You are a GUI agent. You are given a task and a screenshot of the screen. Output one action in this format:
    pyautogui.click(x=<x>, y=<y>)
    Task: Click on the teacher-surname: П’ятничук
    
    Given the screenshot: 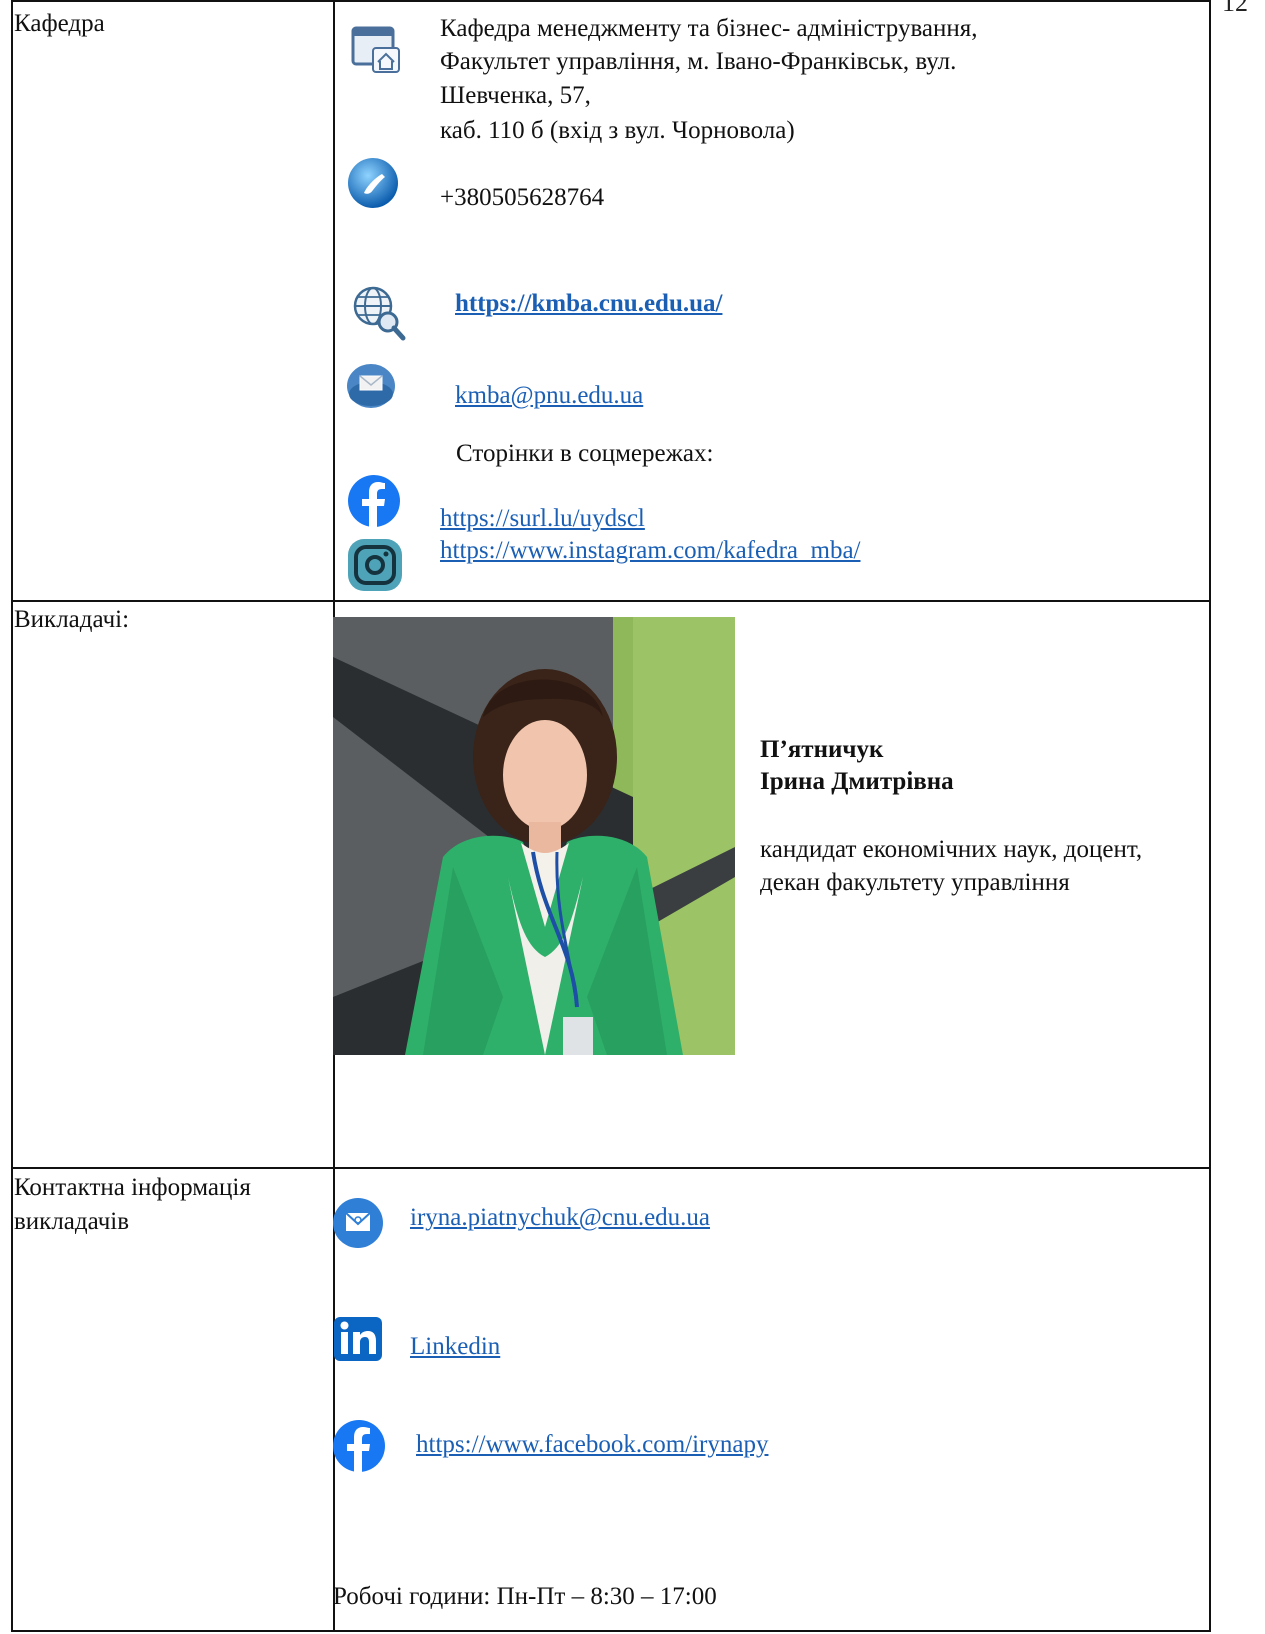 What is the action you would take?
    pyautogui.click(x=822, y=749)
    